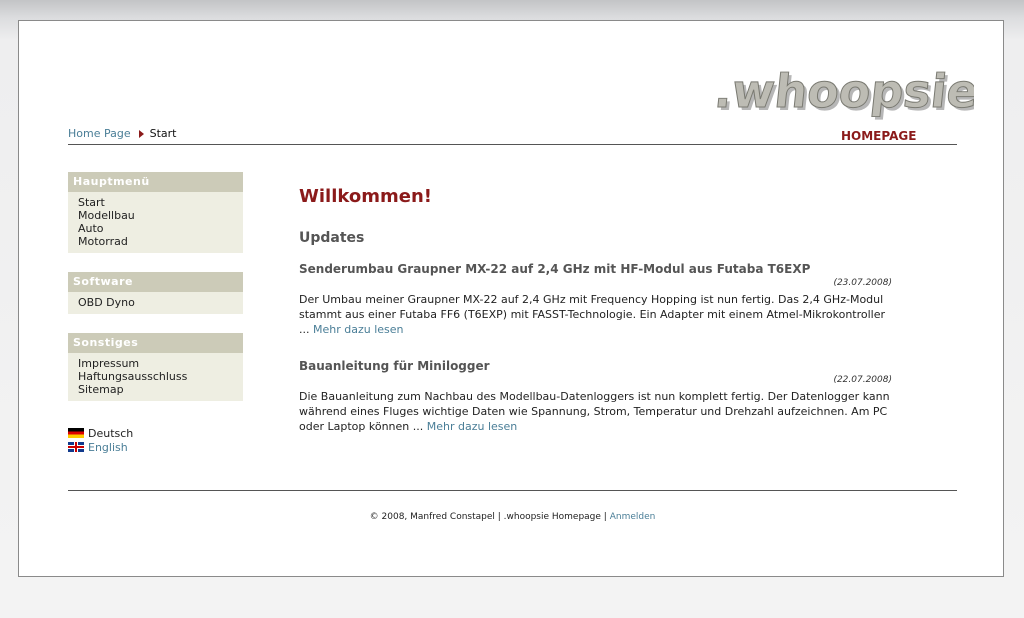  What do you see at coordinates (394, 366) in the screenshot?
I see `news-title: Bauanleitung für Minilogger` at bounding box center [394, 366].